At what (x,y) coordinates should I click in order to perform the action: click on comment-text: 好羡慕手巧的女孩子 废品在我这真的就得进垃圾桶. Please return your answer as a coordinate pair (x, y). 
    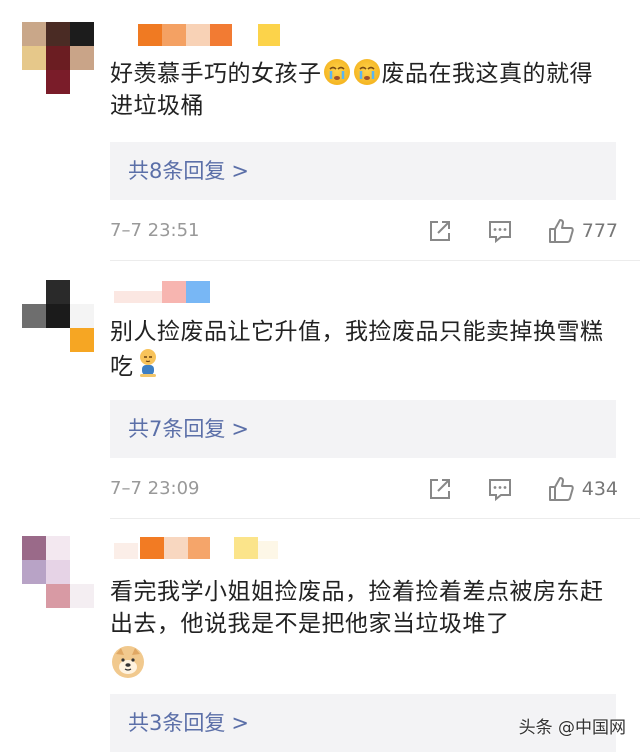
    Looking at the image, I should click on (351, 89).